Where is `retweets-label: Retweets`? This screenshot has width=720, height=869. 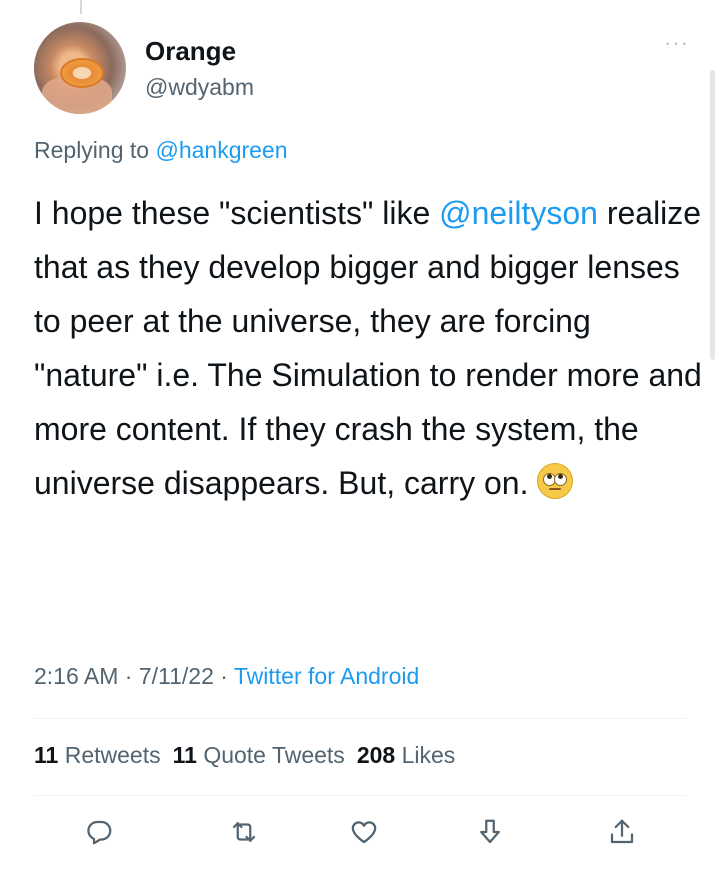
retweets-label: Retweets is located at coordinates (112, 755).